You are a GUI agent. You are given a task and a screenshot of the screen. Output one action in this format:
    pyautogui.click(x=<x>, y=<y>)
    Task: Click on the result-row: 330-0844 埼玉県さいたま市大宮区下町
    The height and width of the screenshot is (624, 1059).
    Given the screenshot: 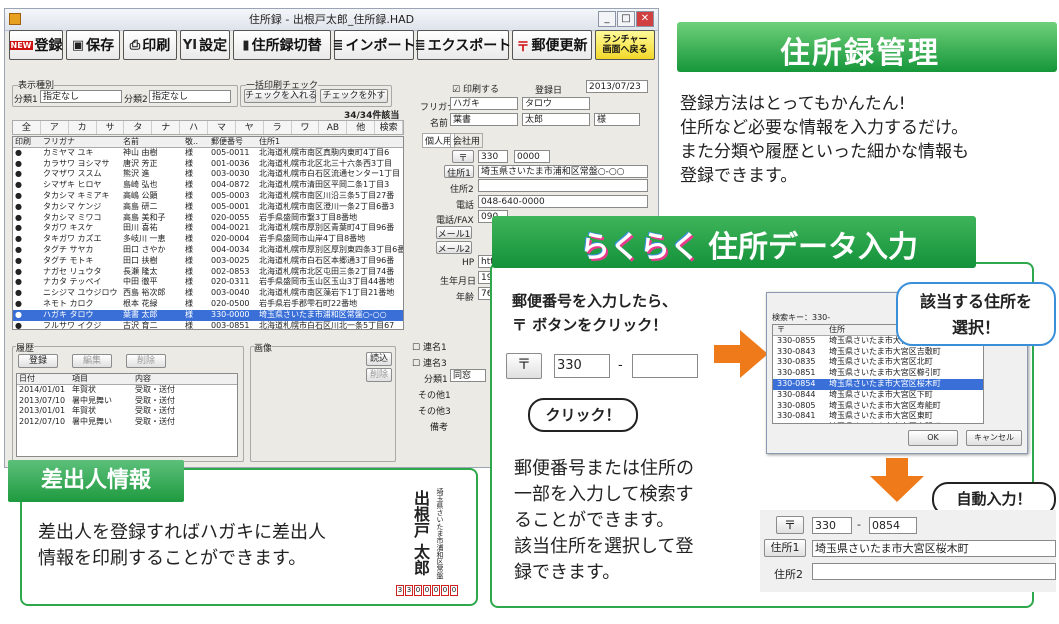 What is the action you would take?
    pyautogui.click(x=878, y=395)
    